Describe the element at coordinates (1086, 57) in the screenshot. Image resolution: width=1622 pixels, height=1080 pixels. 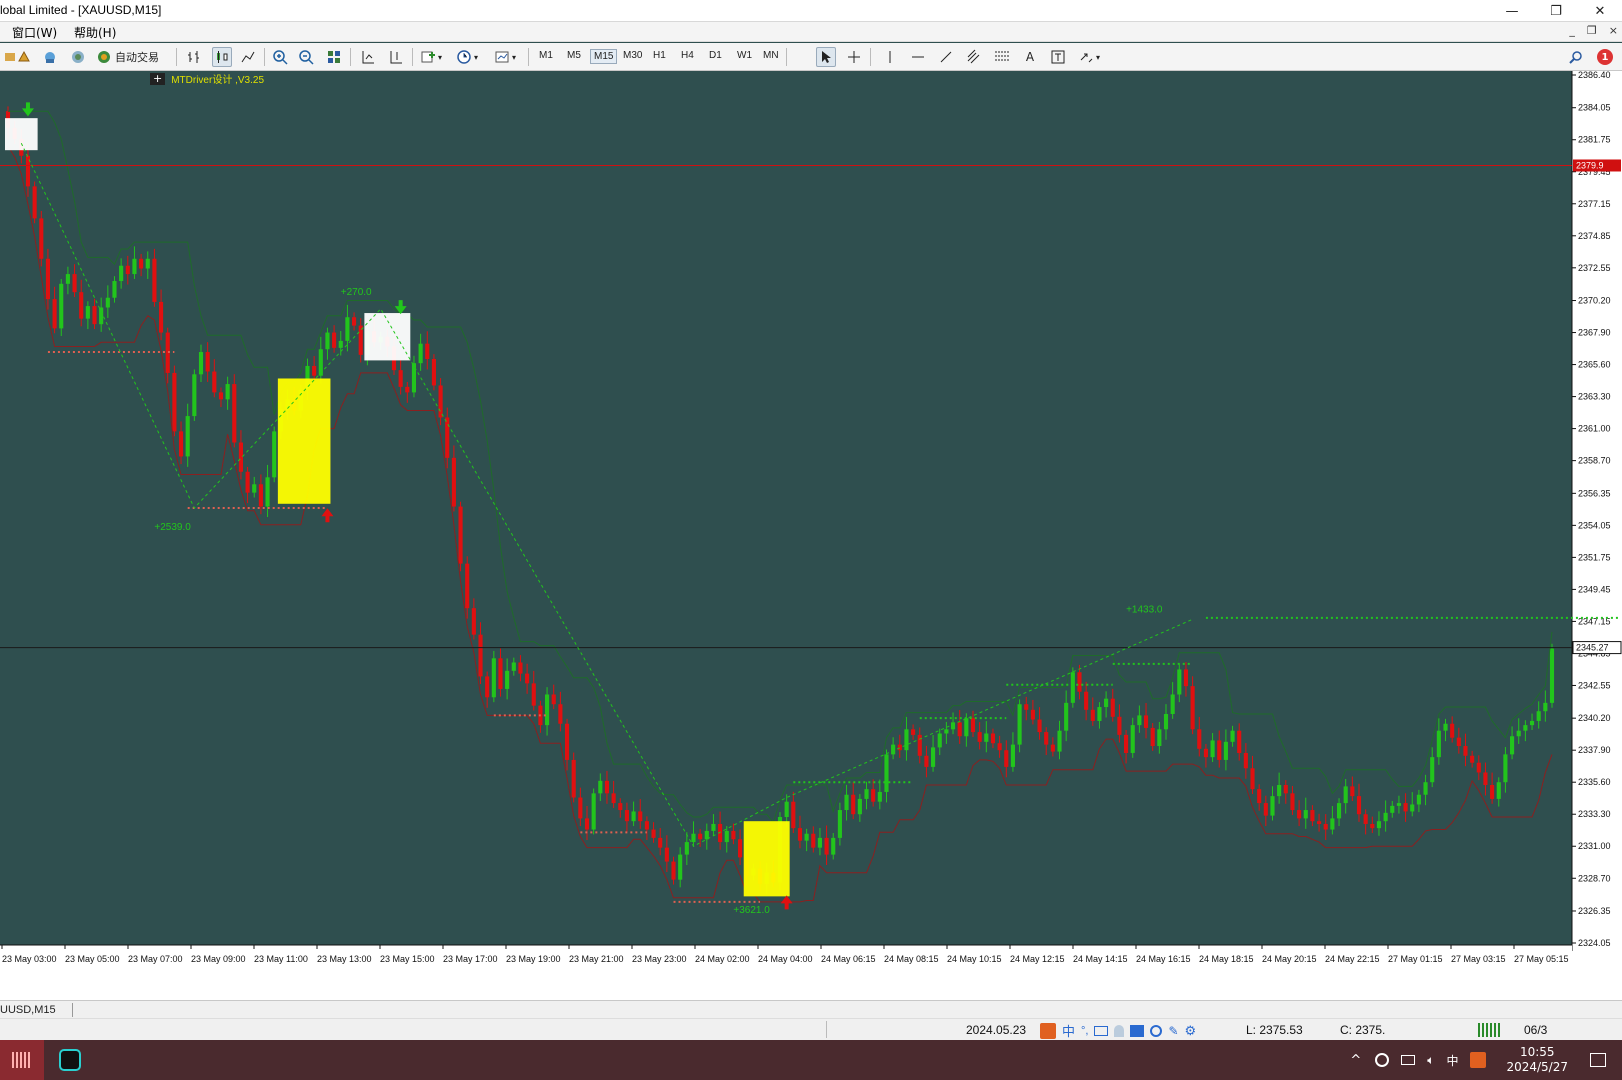
I see `arrows-icon` at that location.